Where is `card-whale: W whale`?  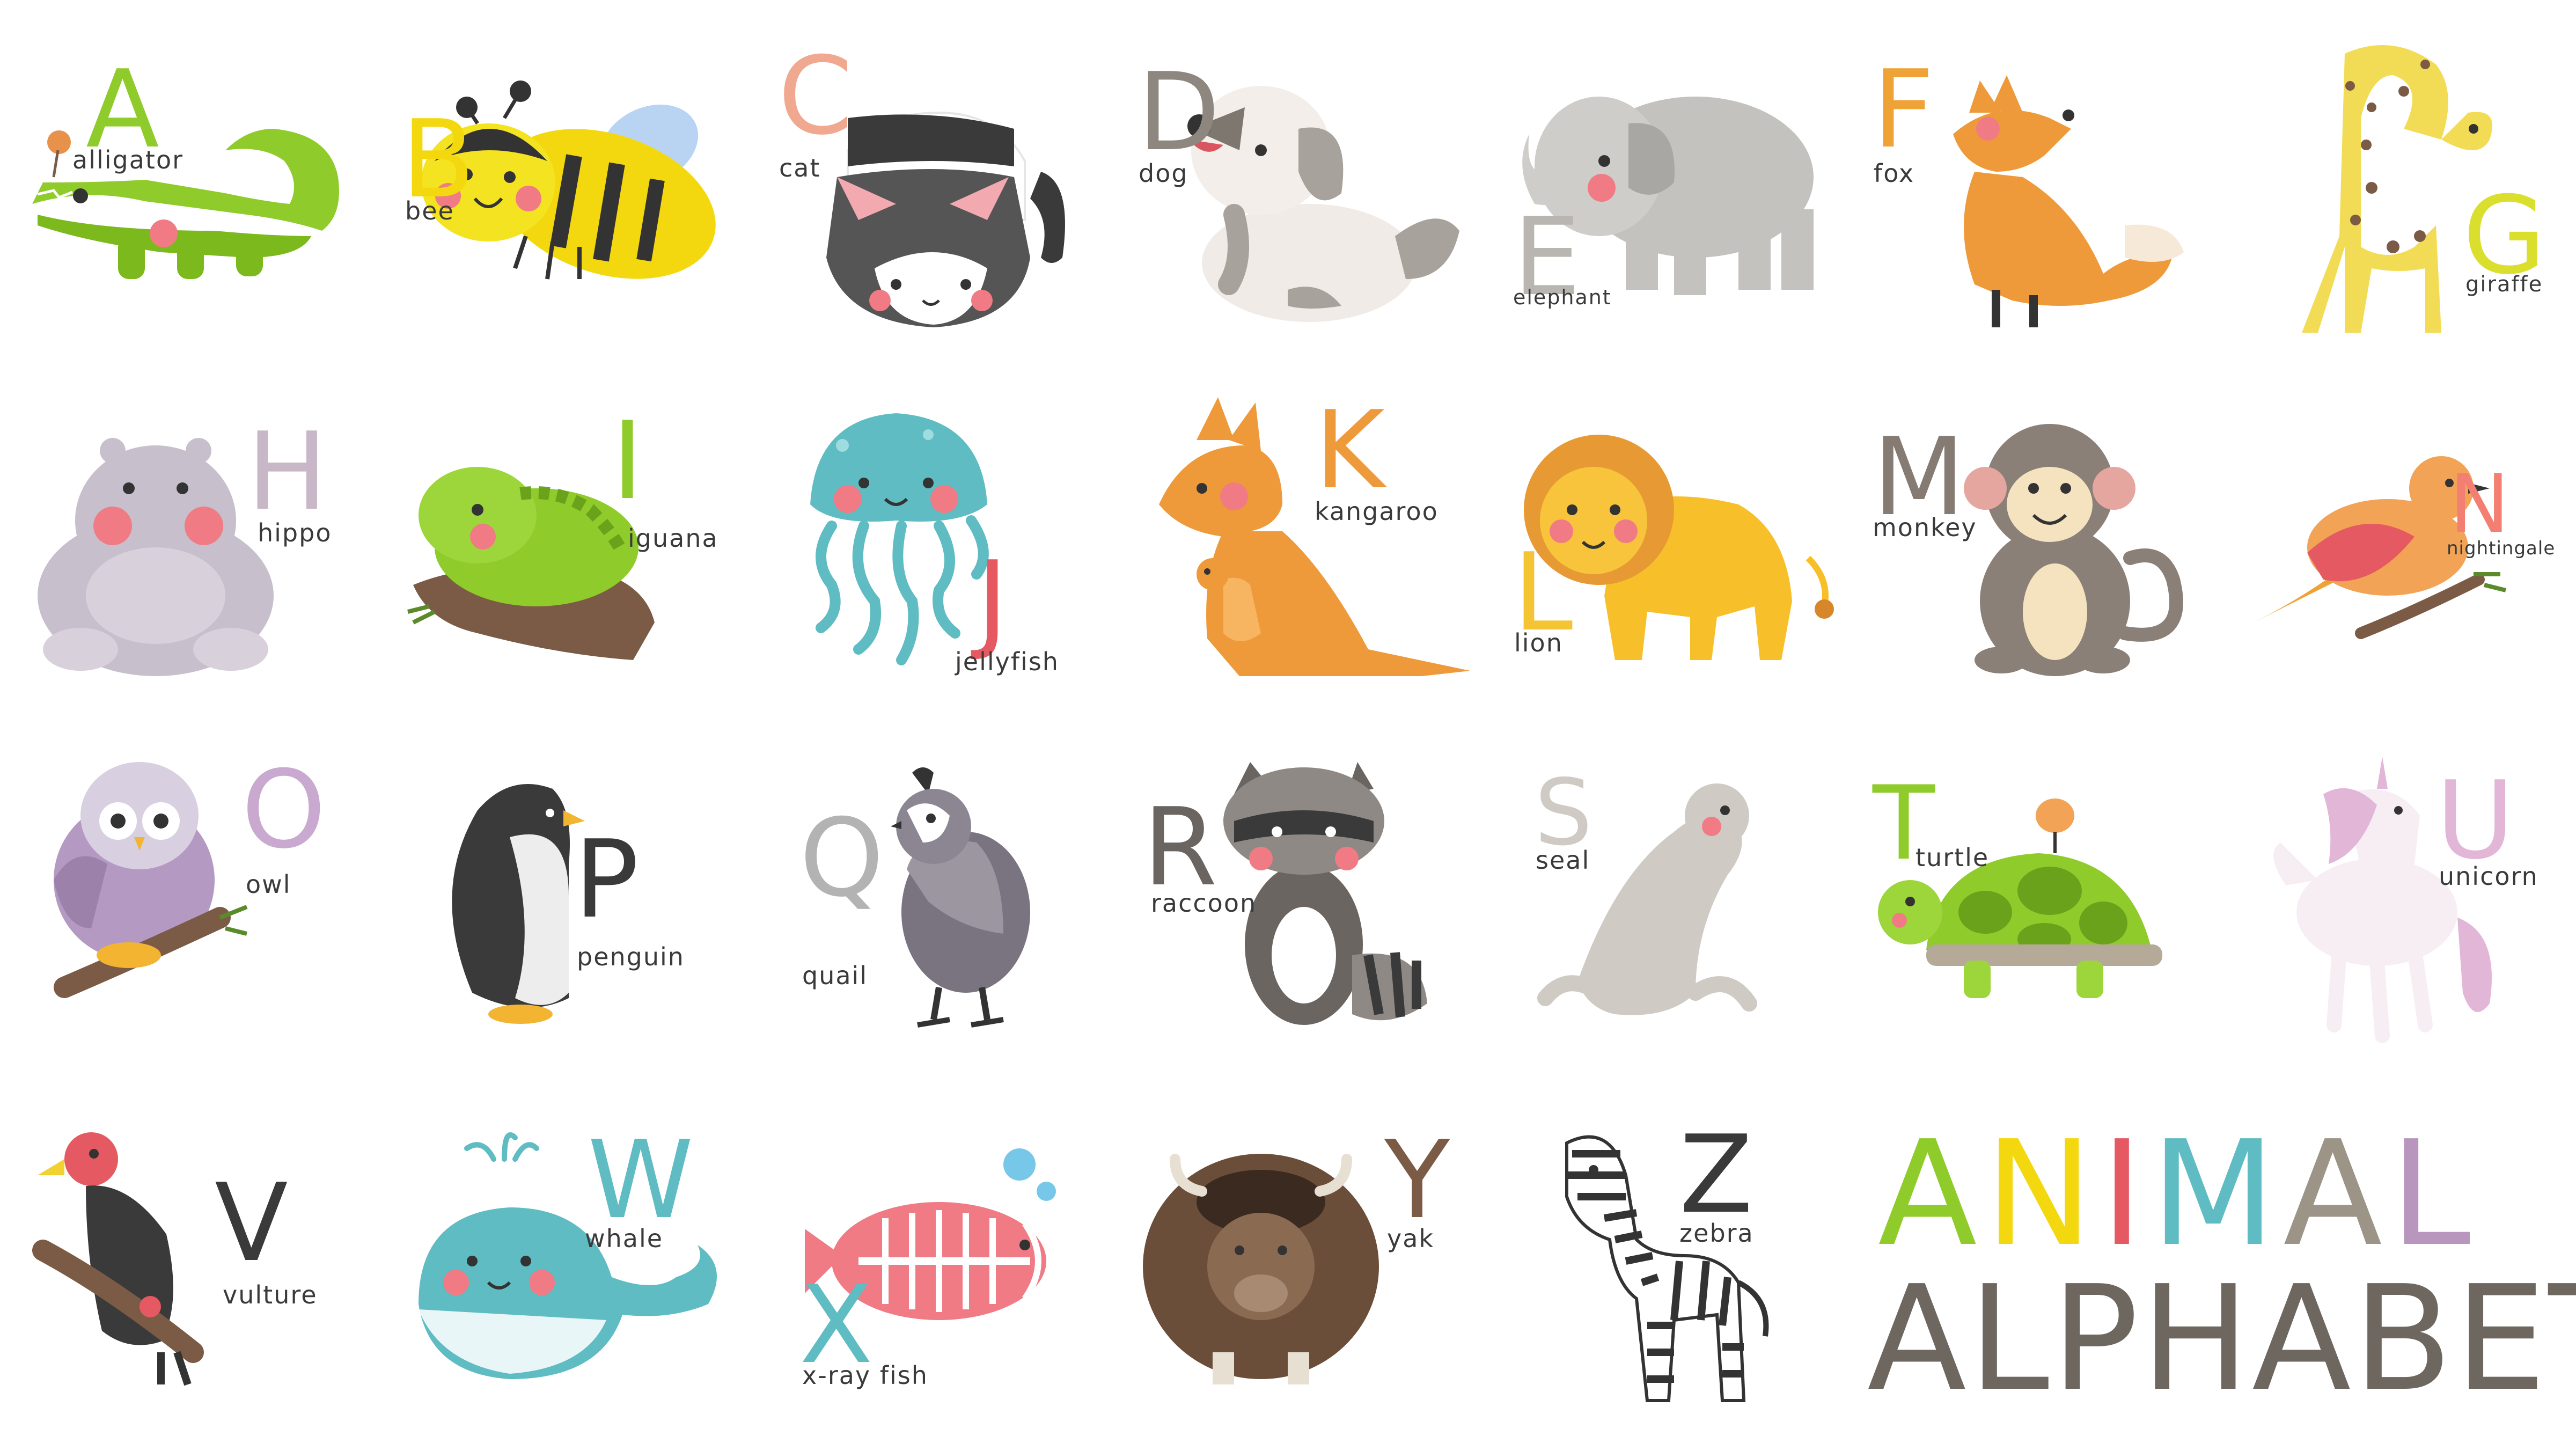
card-whale: W whale is located at coordinates (569, 1267).